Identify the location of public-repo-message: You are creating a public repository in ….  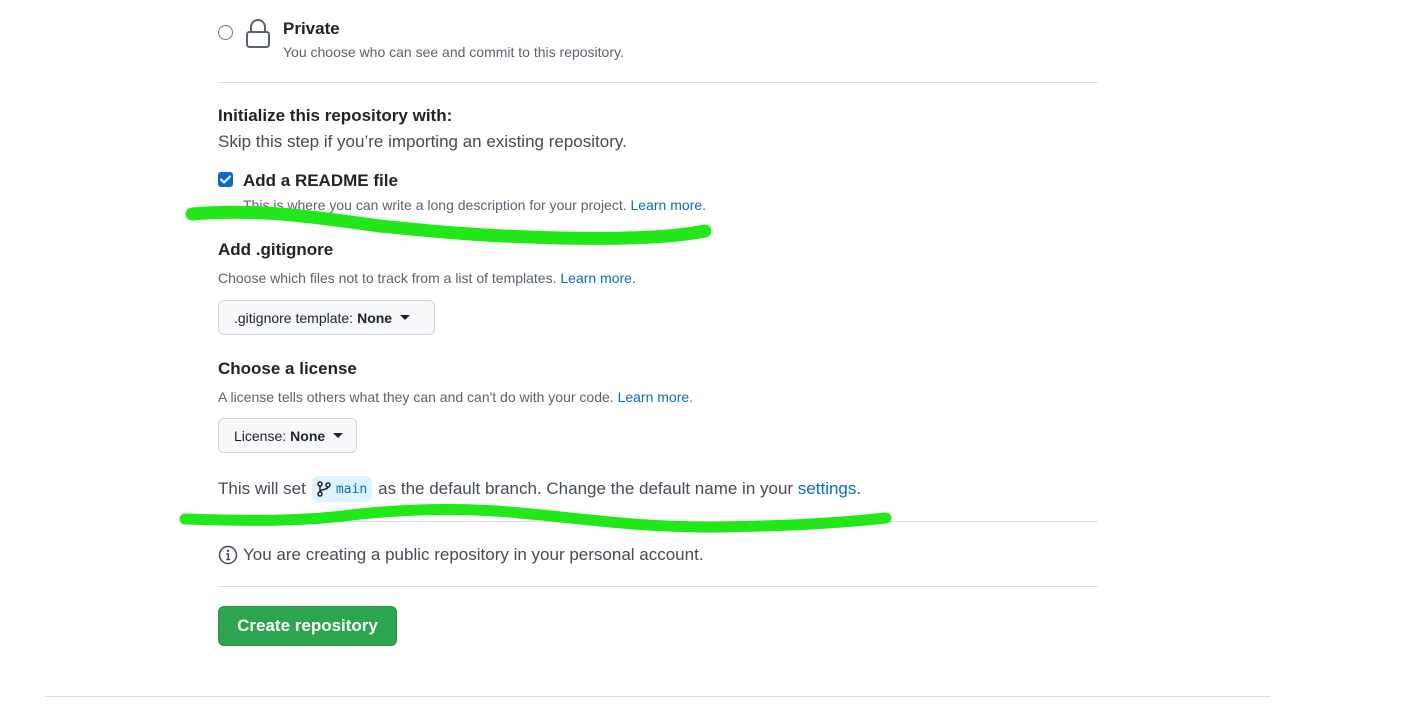
(473, 554).